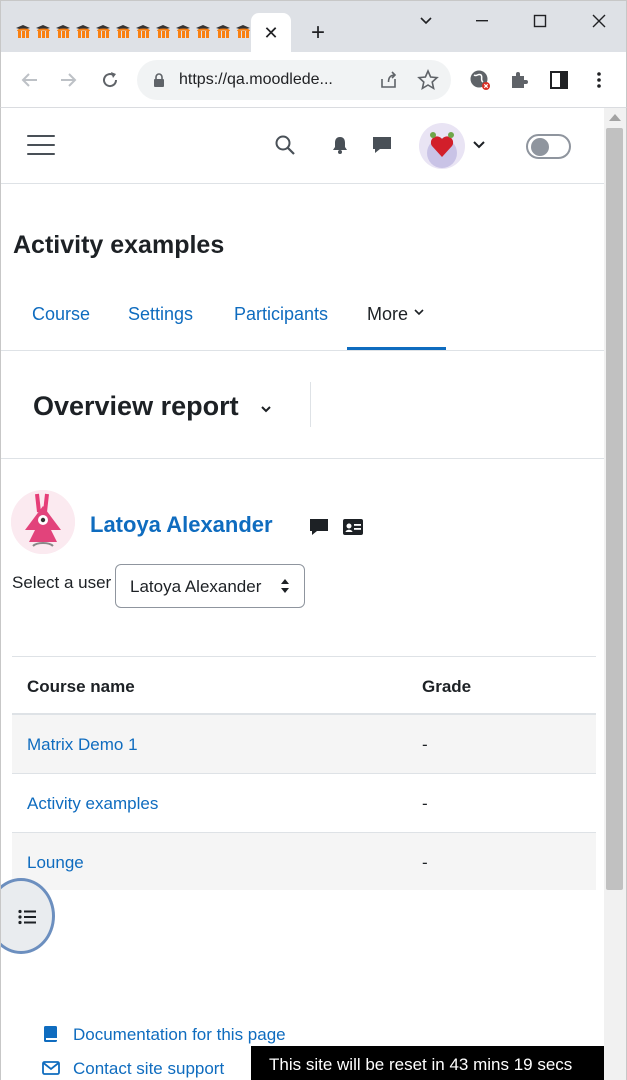  What do you see at coordinates (353, 527) in the screenshot?
I see `id-card-icon` at bounding box center [353, 527].